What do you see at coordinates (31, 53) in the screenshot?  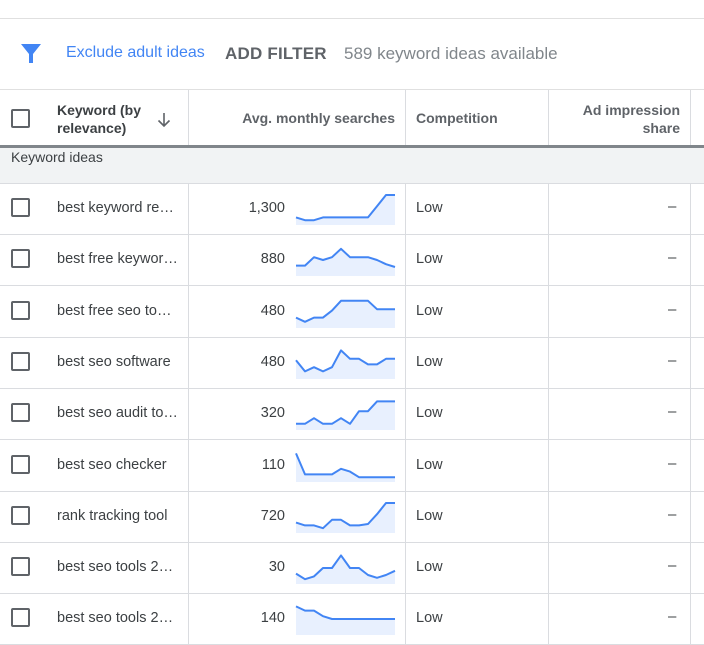 I see `filter-funnel-icon` at bounding box center [31, 53].